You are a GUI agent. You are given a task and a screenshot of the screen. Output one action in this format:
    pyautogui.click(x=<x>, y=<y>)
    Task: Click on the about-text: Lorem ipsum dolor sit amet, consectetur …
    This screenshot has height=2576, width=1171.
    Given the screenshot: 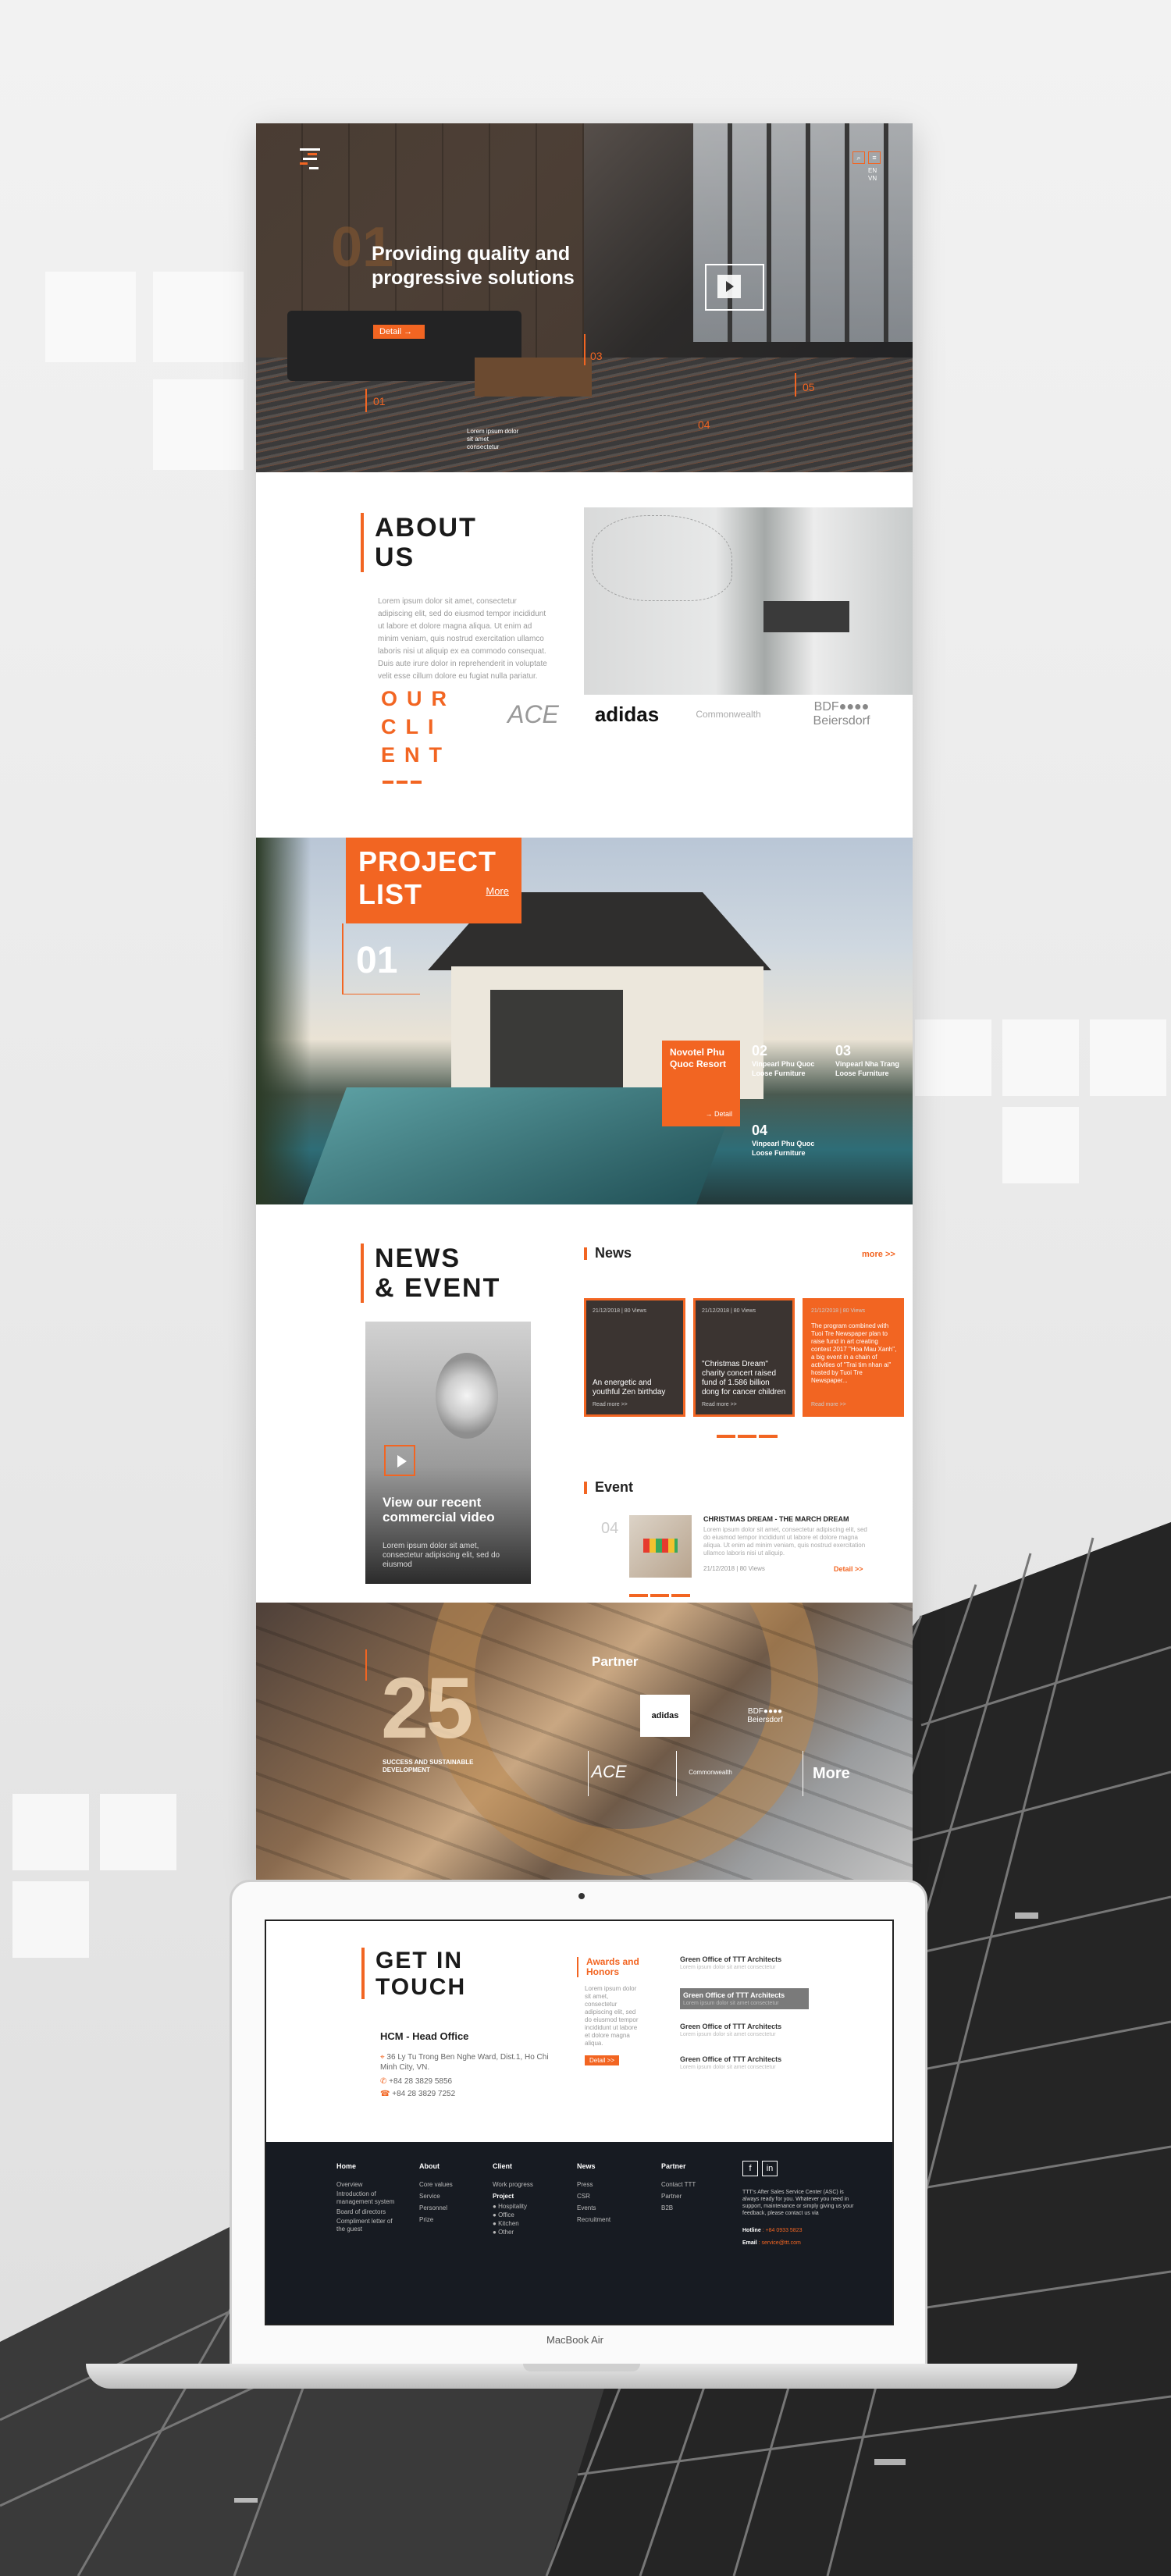 What is the action you would take?
    pyautogui.click(x=463, y=639)
    